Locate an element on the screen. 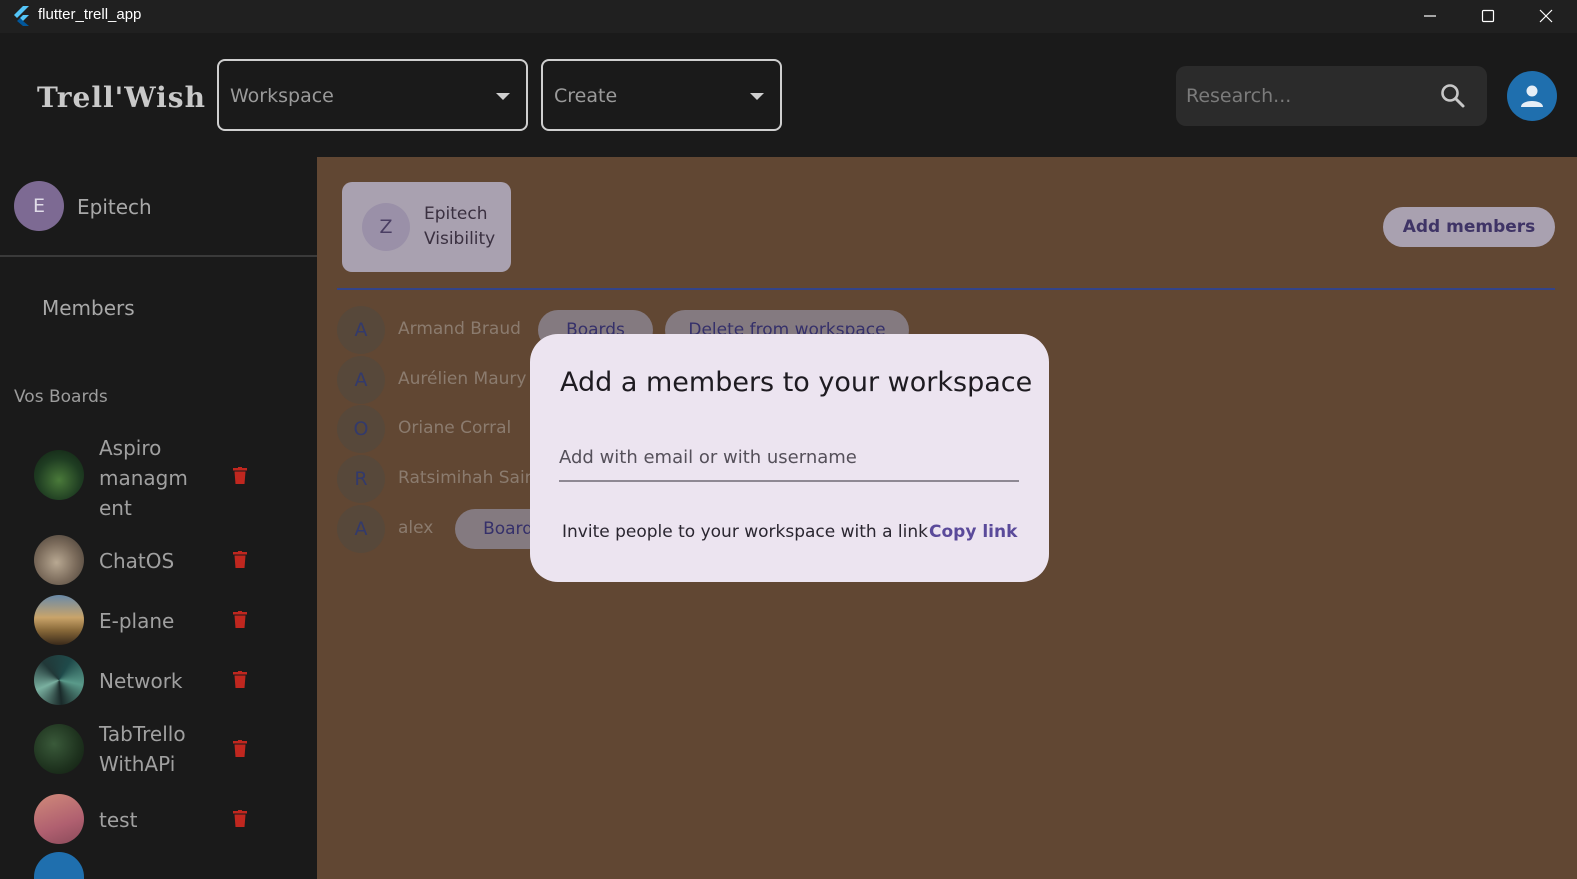 The image size is (1577, 879). main-divider is located at coordinates (946, 289).